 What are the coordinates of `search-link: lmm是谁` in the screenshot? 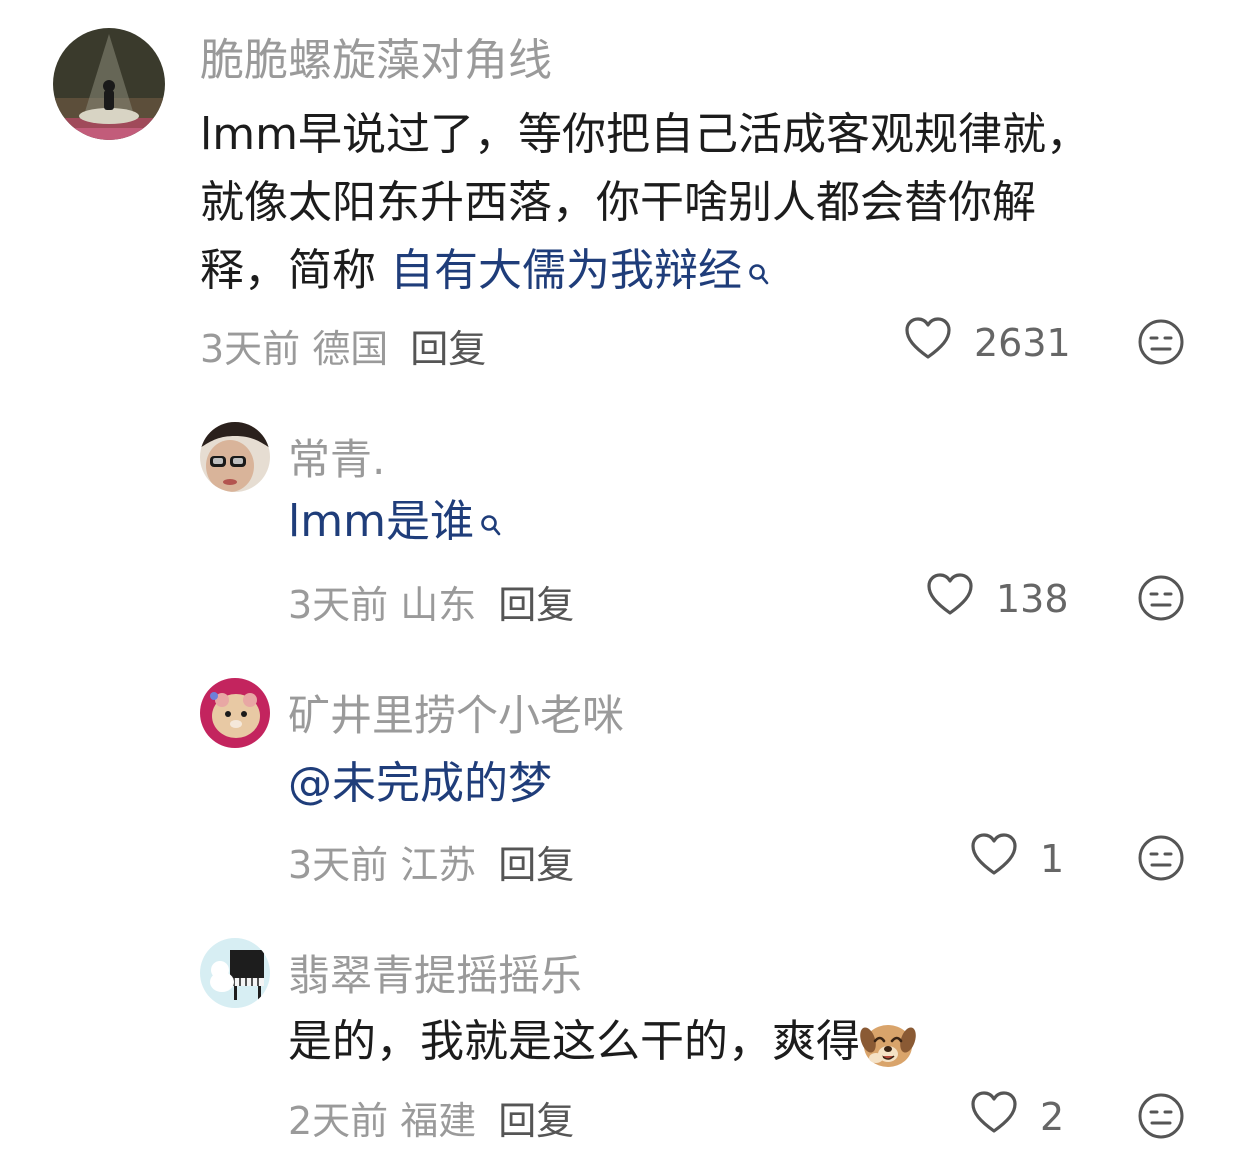 It's located at (381, 521).